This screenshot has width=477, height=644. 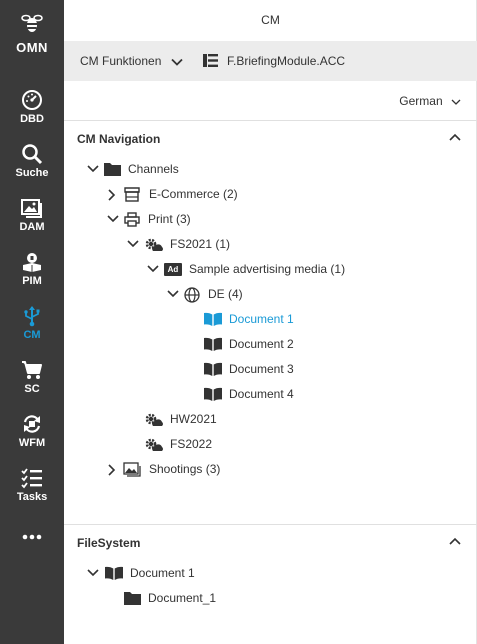 I want to click on module-label: F.BriefingModule.ACC, so click(x=286, y=61).